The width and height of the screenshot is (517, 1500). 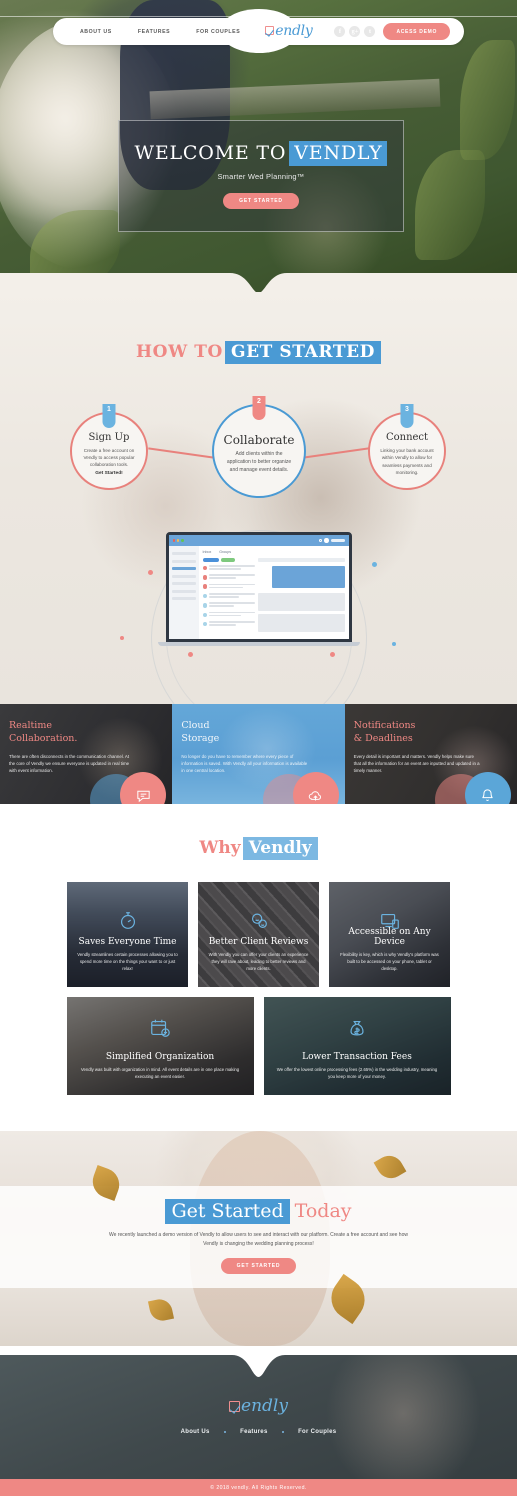 What do you see at coordinates (253, 1432) in the screenshot?
I see `footer-features: Features` at bounding box center [253, 1432].